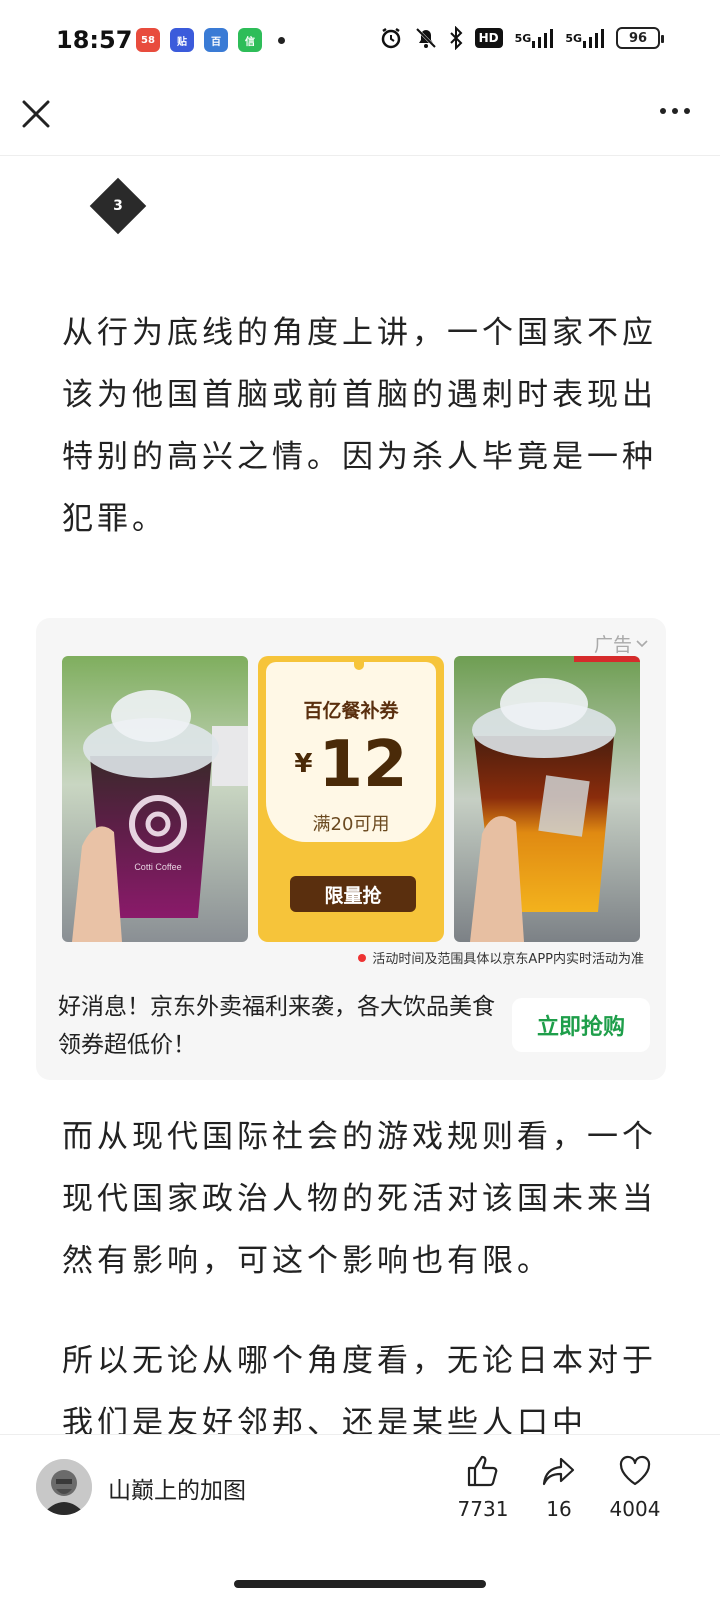 Image resolution: width=720 pixels, height=1608 pixels. Describe the element at coordinates (351, 711) in the screenshot. I see `coupon-title: 百亿餐补券` at that location.